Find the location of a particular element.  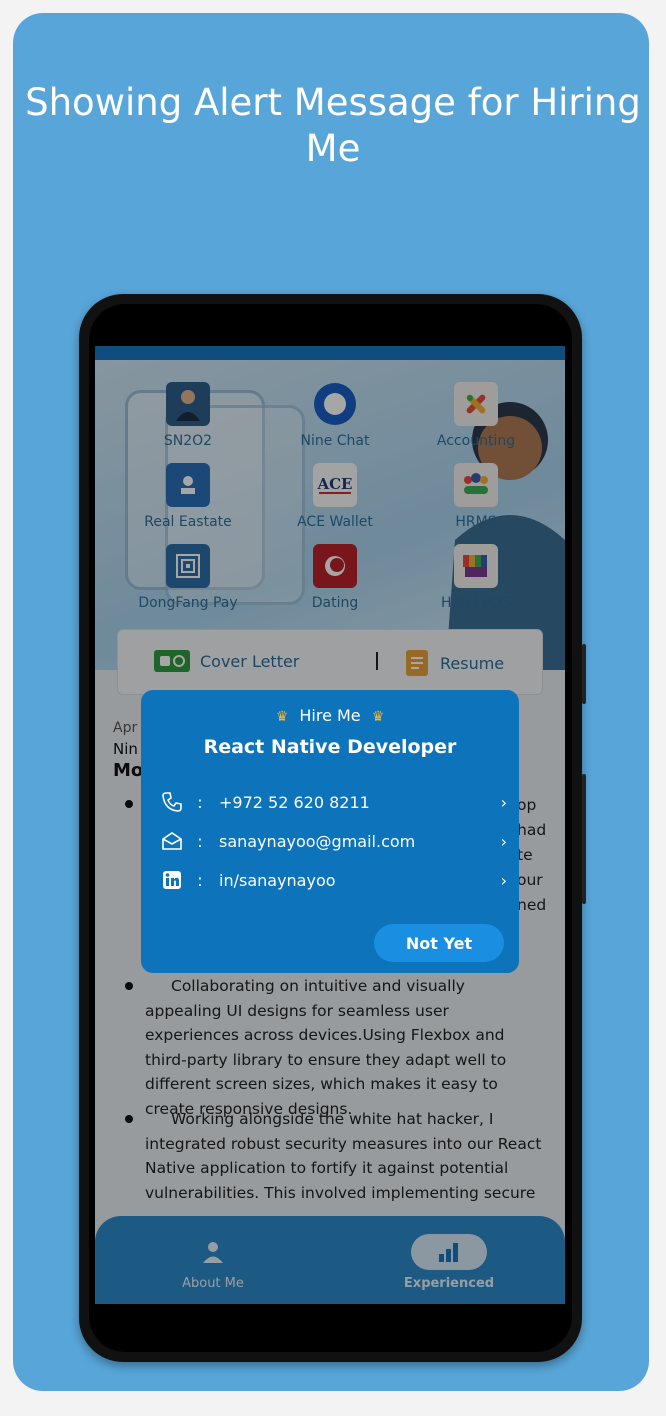

not-yet-button: Not Yet is located at coordinates (439, 943).